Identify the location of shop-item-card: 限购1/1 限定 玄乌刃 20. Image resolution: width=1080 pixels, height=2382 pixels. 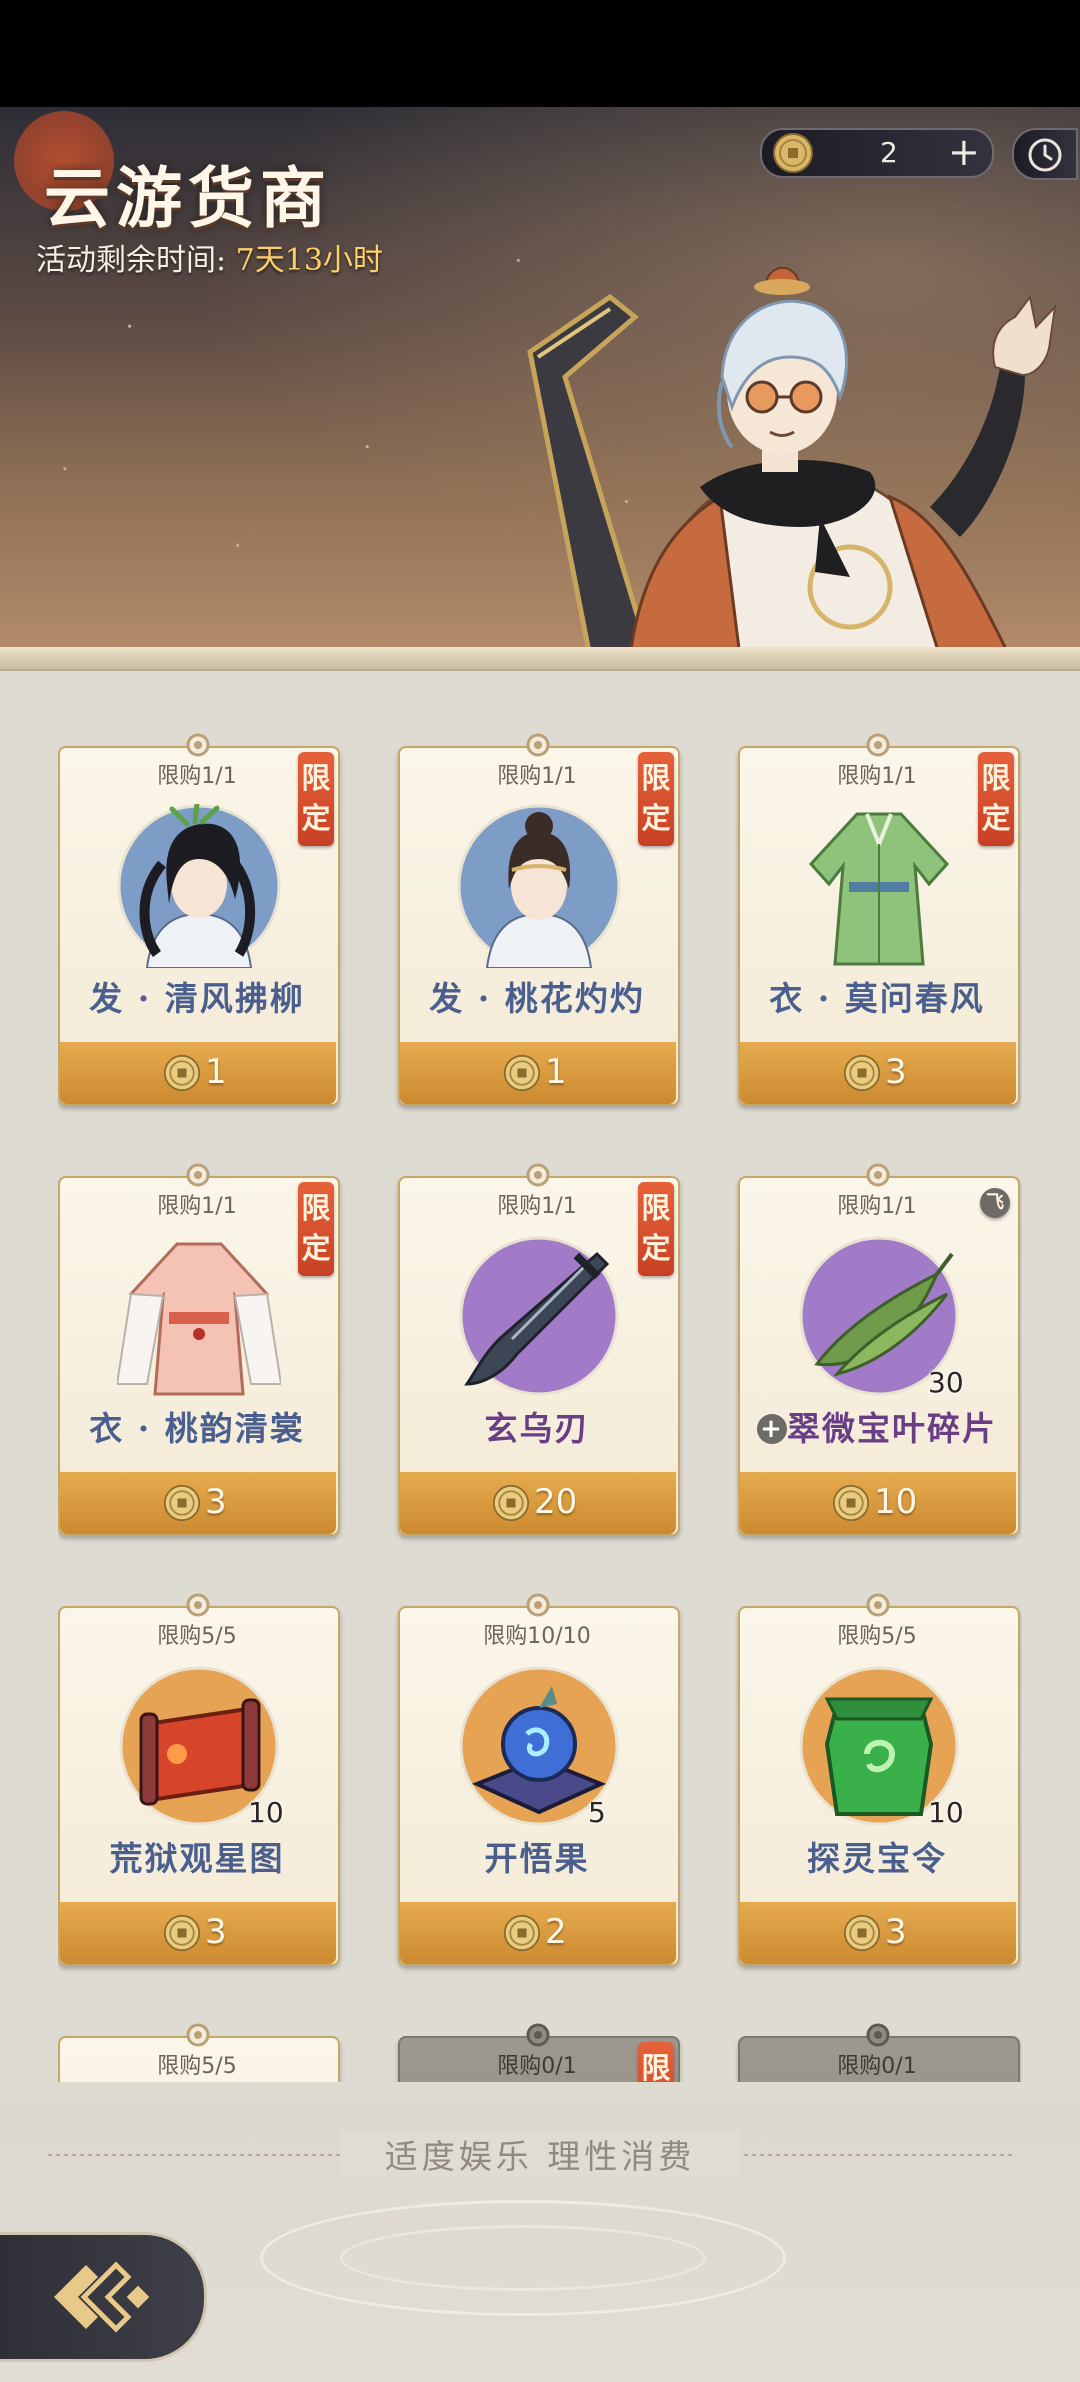
(539, 1349).